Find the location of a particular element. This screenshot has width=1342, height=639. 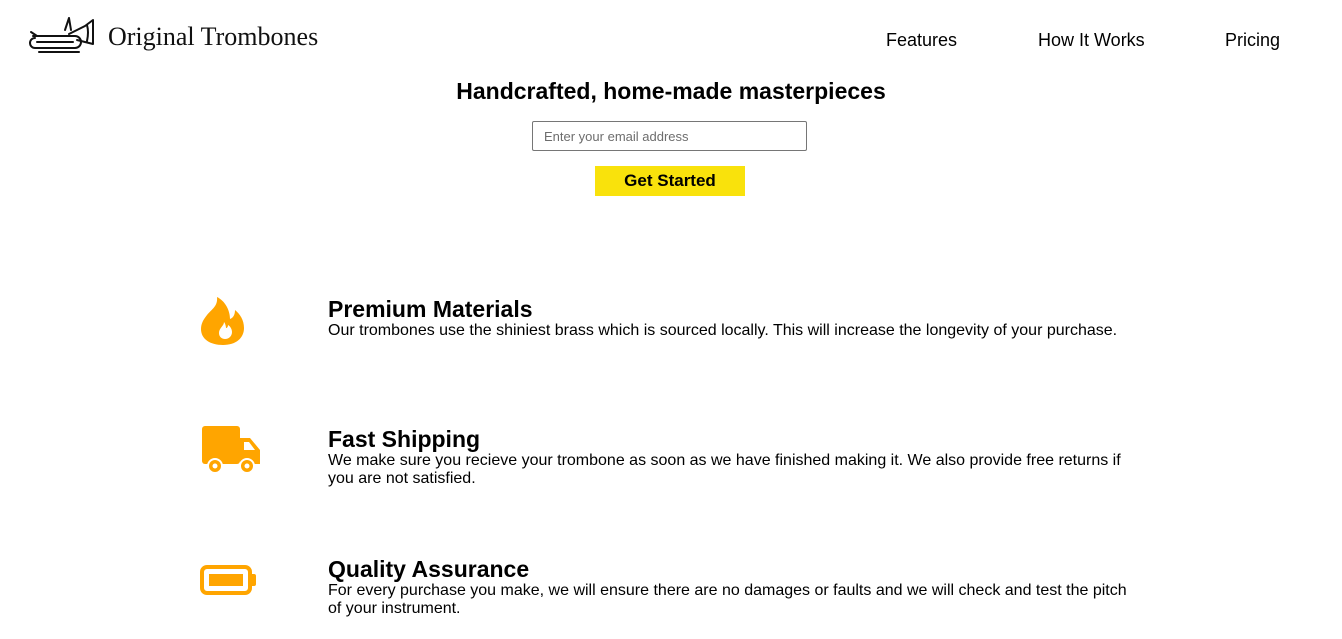

logo-text: Original Trombones is located at coordinates (213, 36).